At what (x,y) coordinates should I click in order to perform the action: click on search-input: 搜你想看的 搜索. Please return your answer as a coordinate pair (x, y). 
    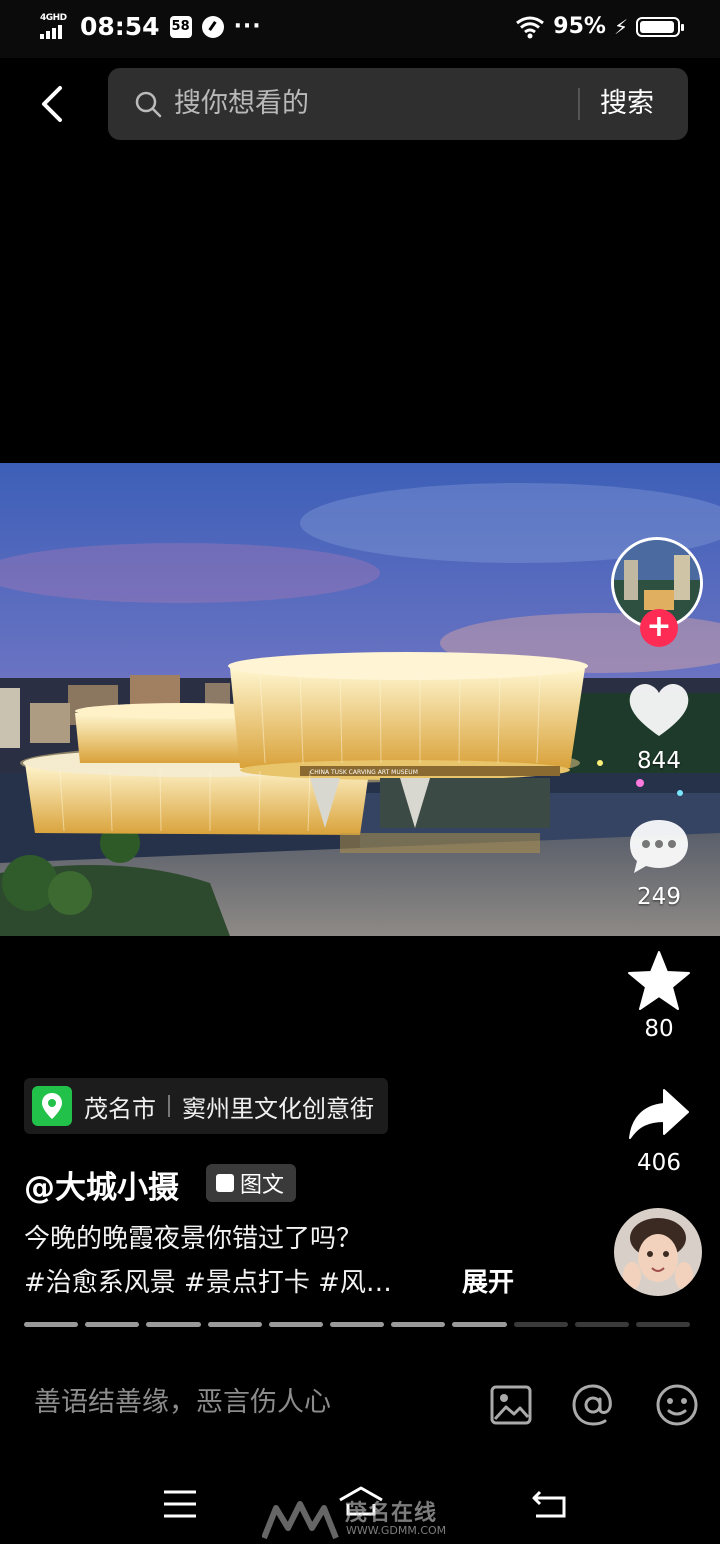
    Looking at the image, I should click on (398, 104).